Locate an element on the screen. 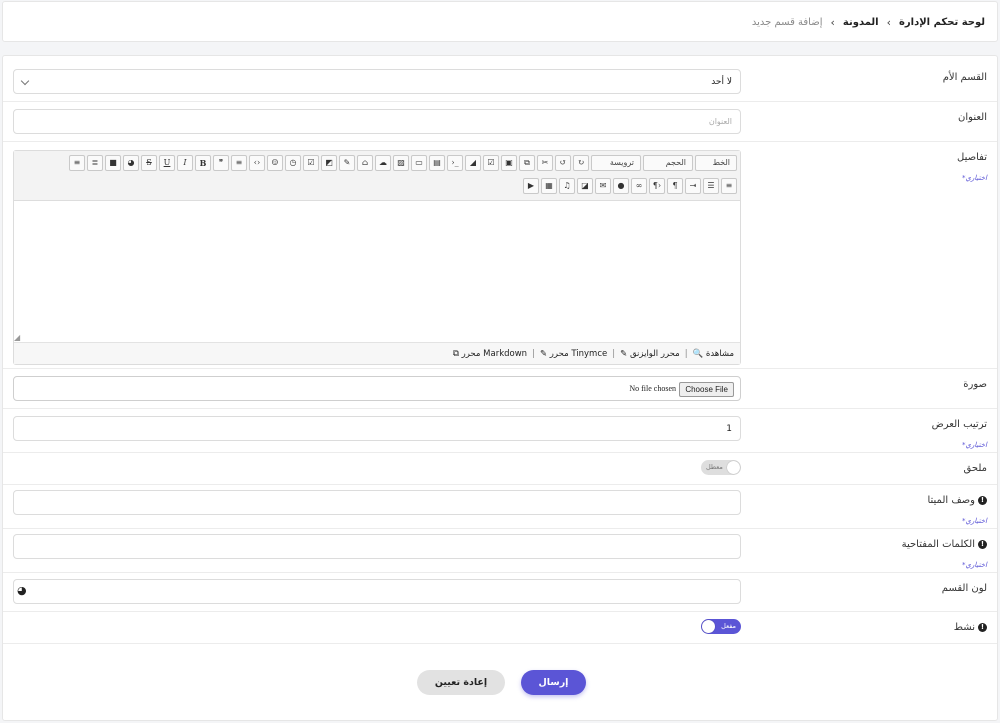  color-label: لون القسم is located at coordinates (964, 588).